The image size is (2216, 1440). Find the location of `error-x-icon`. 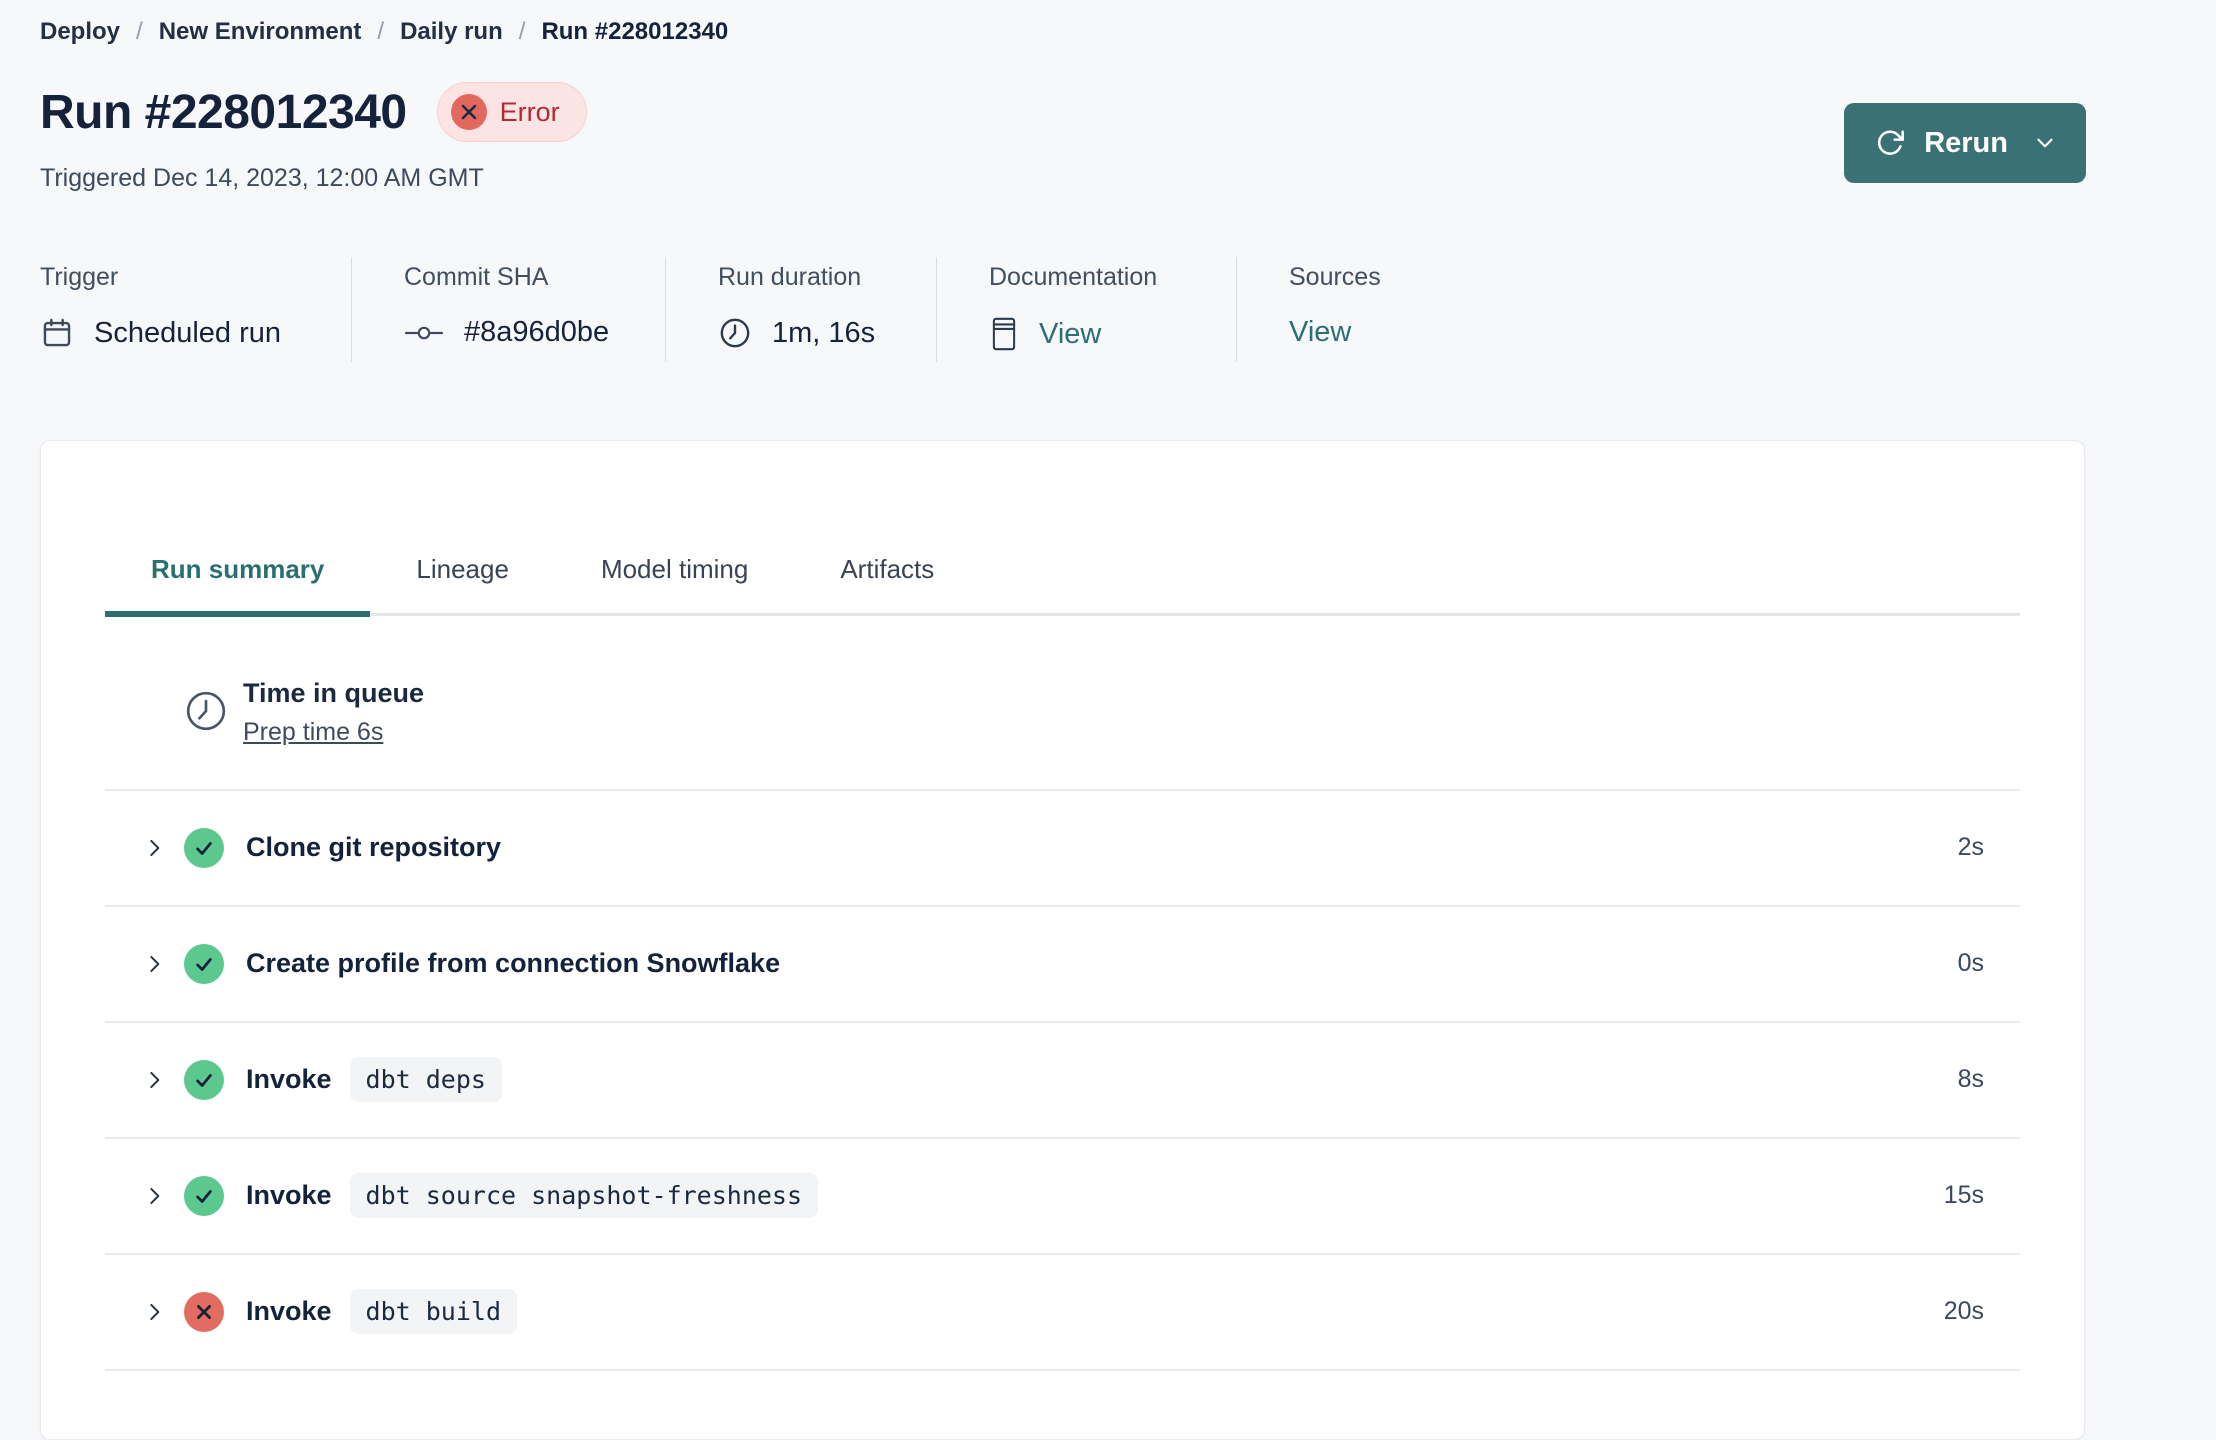

error-x-icon is located at coordinates (204, 1311).